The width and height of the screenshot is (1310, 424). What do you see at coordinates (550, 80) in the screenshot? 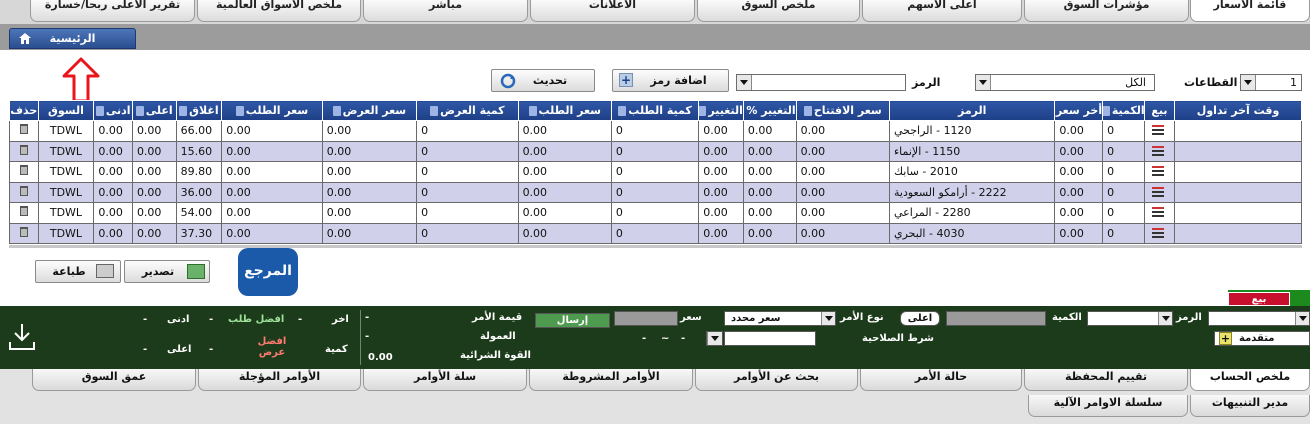
I see `refresh-label: تحديث` at bounding box center [550, 80].